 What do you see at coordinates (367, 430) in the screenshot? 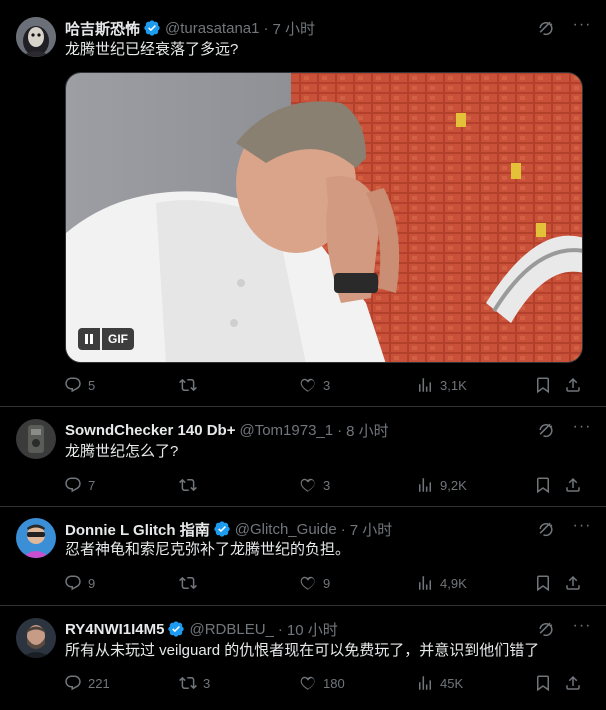
I see `timestamp: 8 小时` at bounding box center [367, 430].